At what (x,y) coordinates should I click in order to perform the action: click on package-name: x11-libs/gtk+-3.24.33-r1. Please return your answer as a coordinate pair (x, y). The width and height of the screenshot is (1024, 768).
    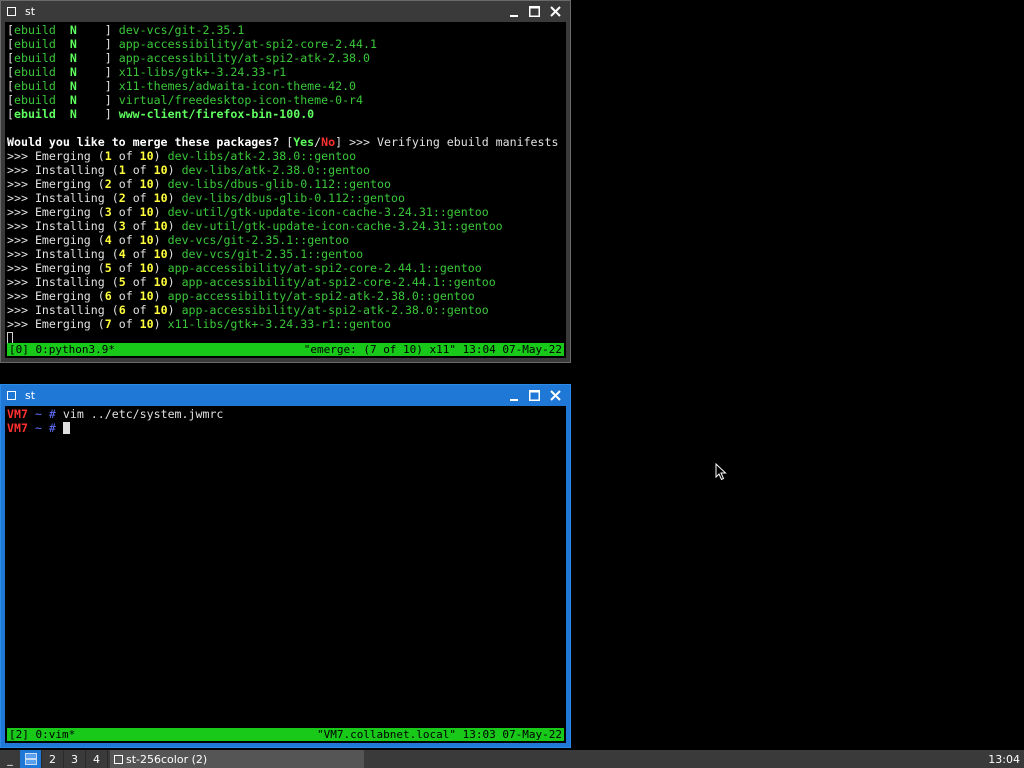
    Looking at the image, I should click on (202, 72).